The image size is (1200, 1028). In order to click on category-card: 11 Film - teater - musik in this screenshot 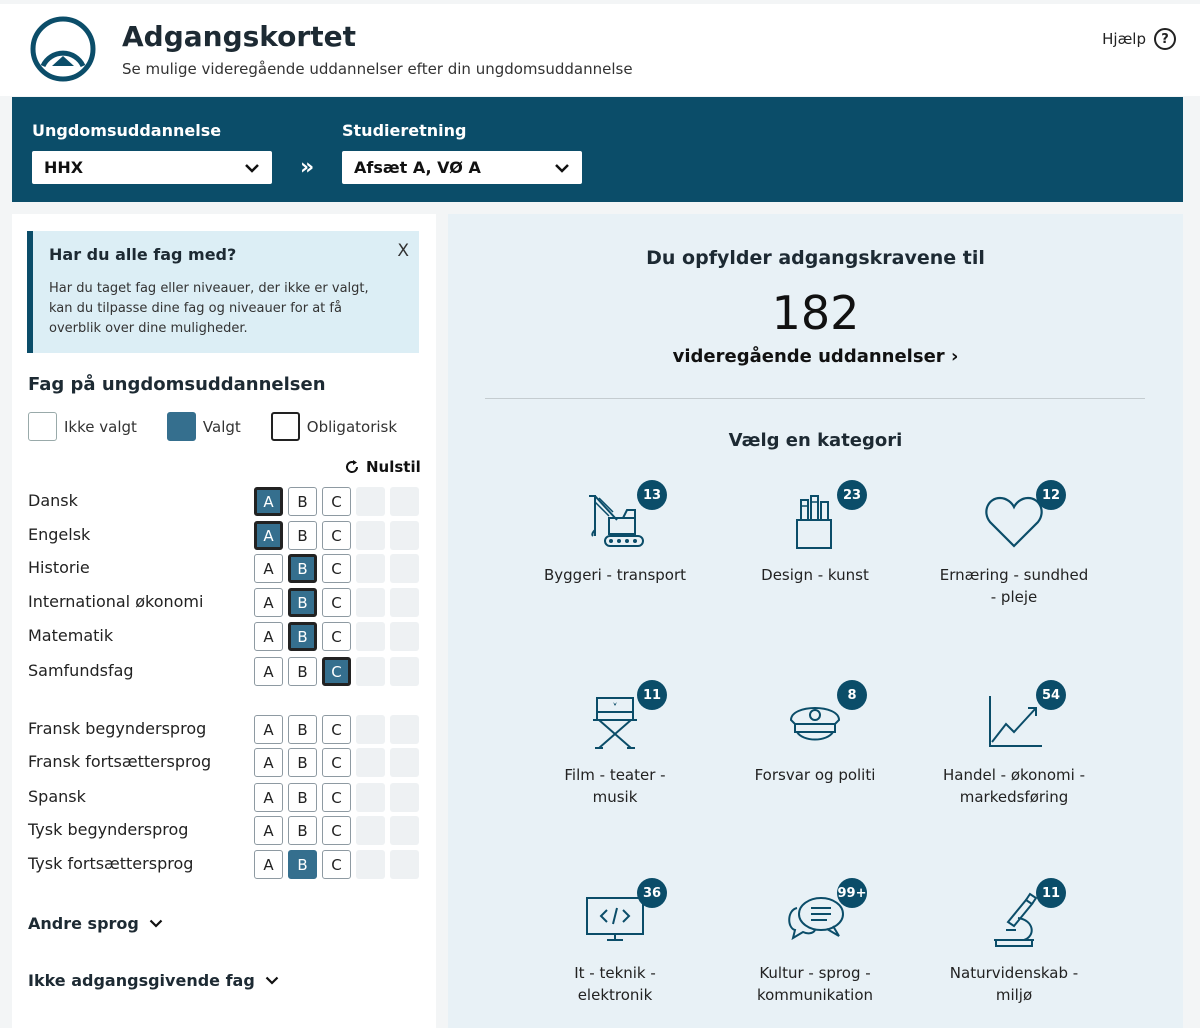, I will do `click(615, 765)`.